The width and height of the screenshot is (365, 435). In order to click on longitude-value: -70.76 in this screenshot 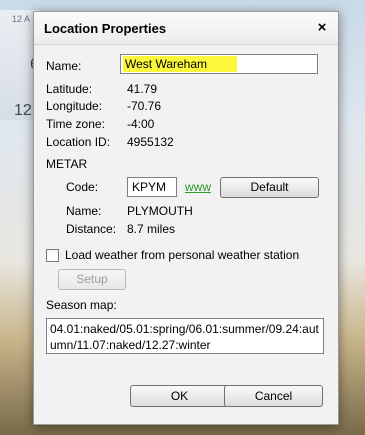, I will do `click(144, 106)`.